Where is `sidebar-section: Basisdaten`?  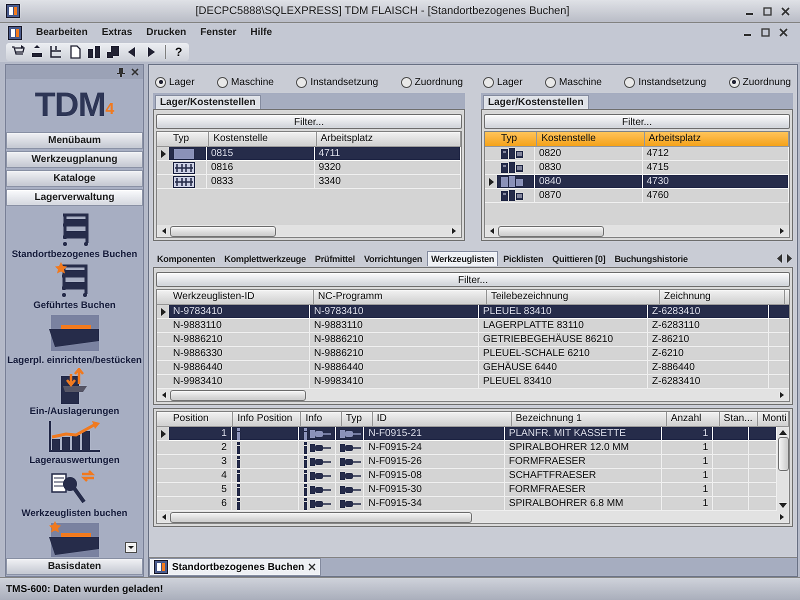
sidebar-section: Basisdaten is located at coordinates (74, 566).